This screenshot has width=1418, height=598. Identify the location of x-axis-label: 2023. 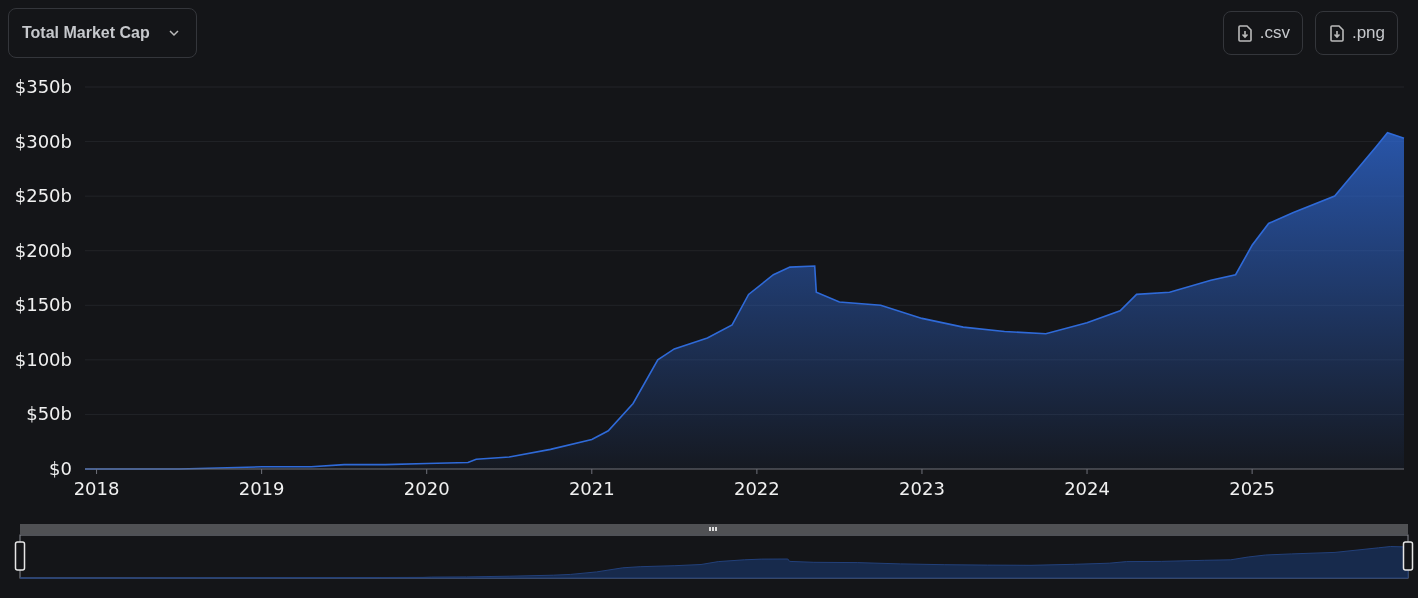
(922, 488).